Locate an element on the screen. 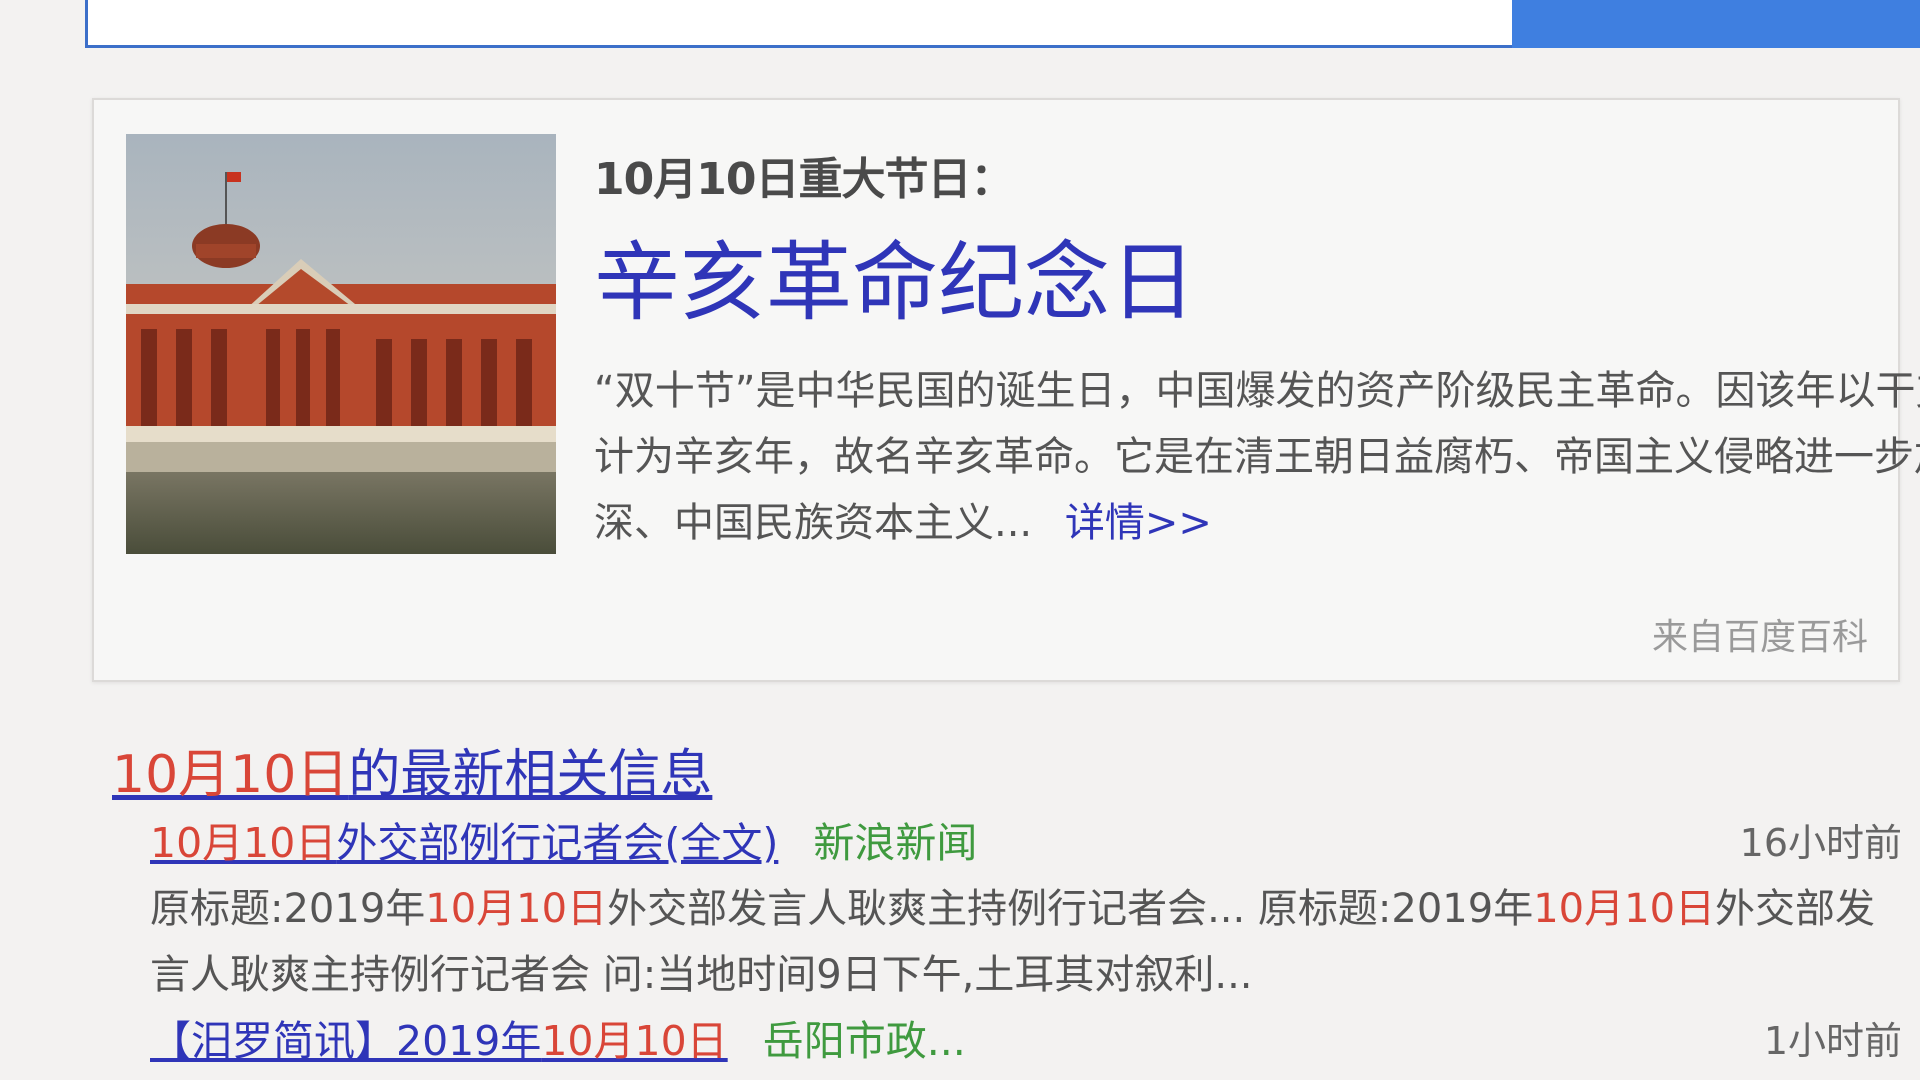  news-item-title-link: 10月10日外交部例行记者会(全文) is located at coordinates (464, 843).